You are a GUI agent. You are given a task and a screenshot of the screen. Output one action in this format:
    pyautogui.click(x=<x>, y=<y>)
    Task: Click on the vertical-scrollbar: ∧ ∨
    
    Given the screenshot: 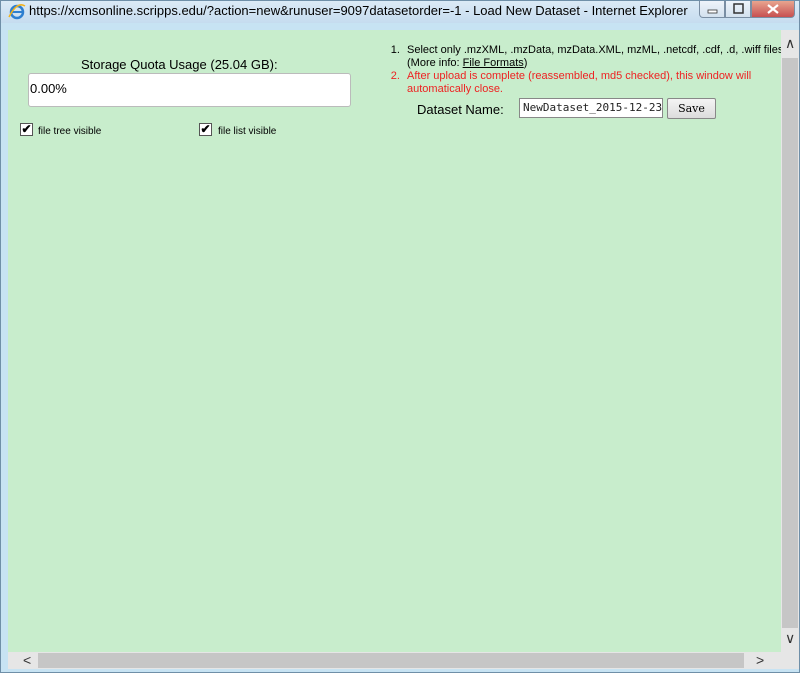 What is the action you would take?
    pyautogui.click(x=790, y=341)
    